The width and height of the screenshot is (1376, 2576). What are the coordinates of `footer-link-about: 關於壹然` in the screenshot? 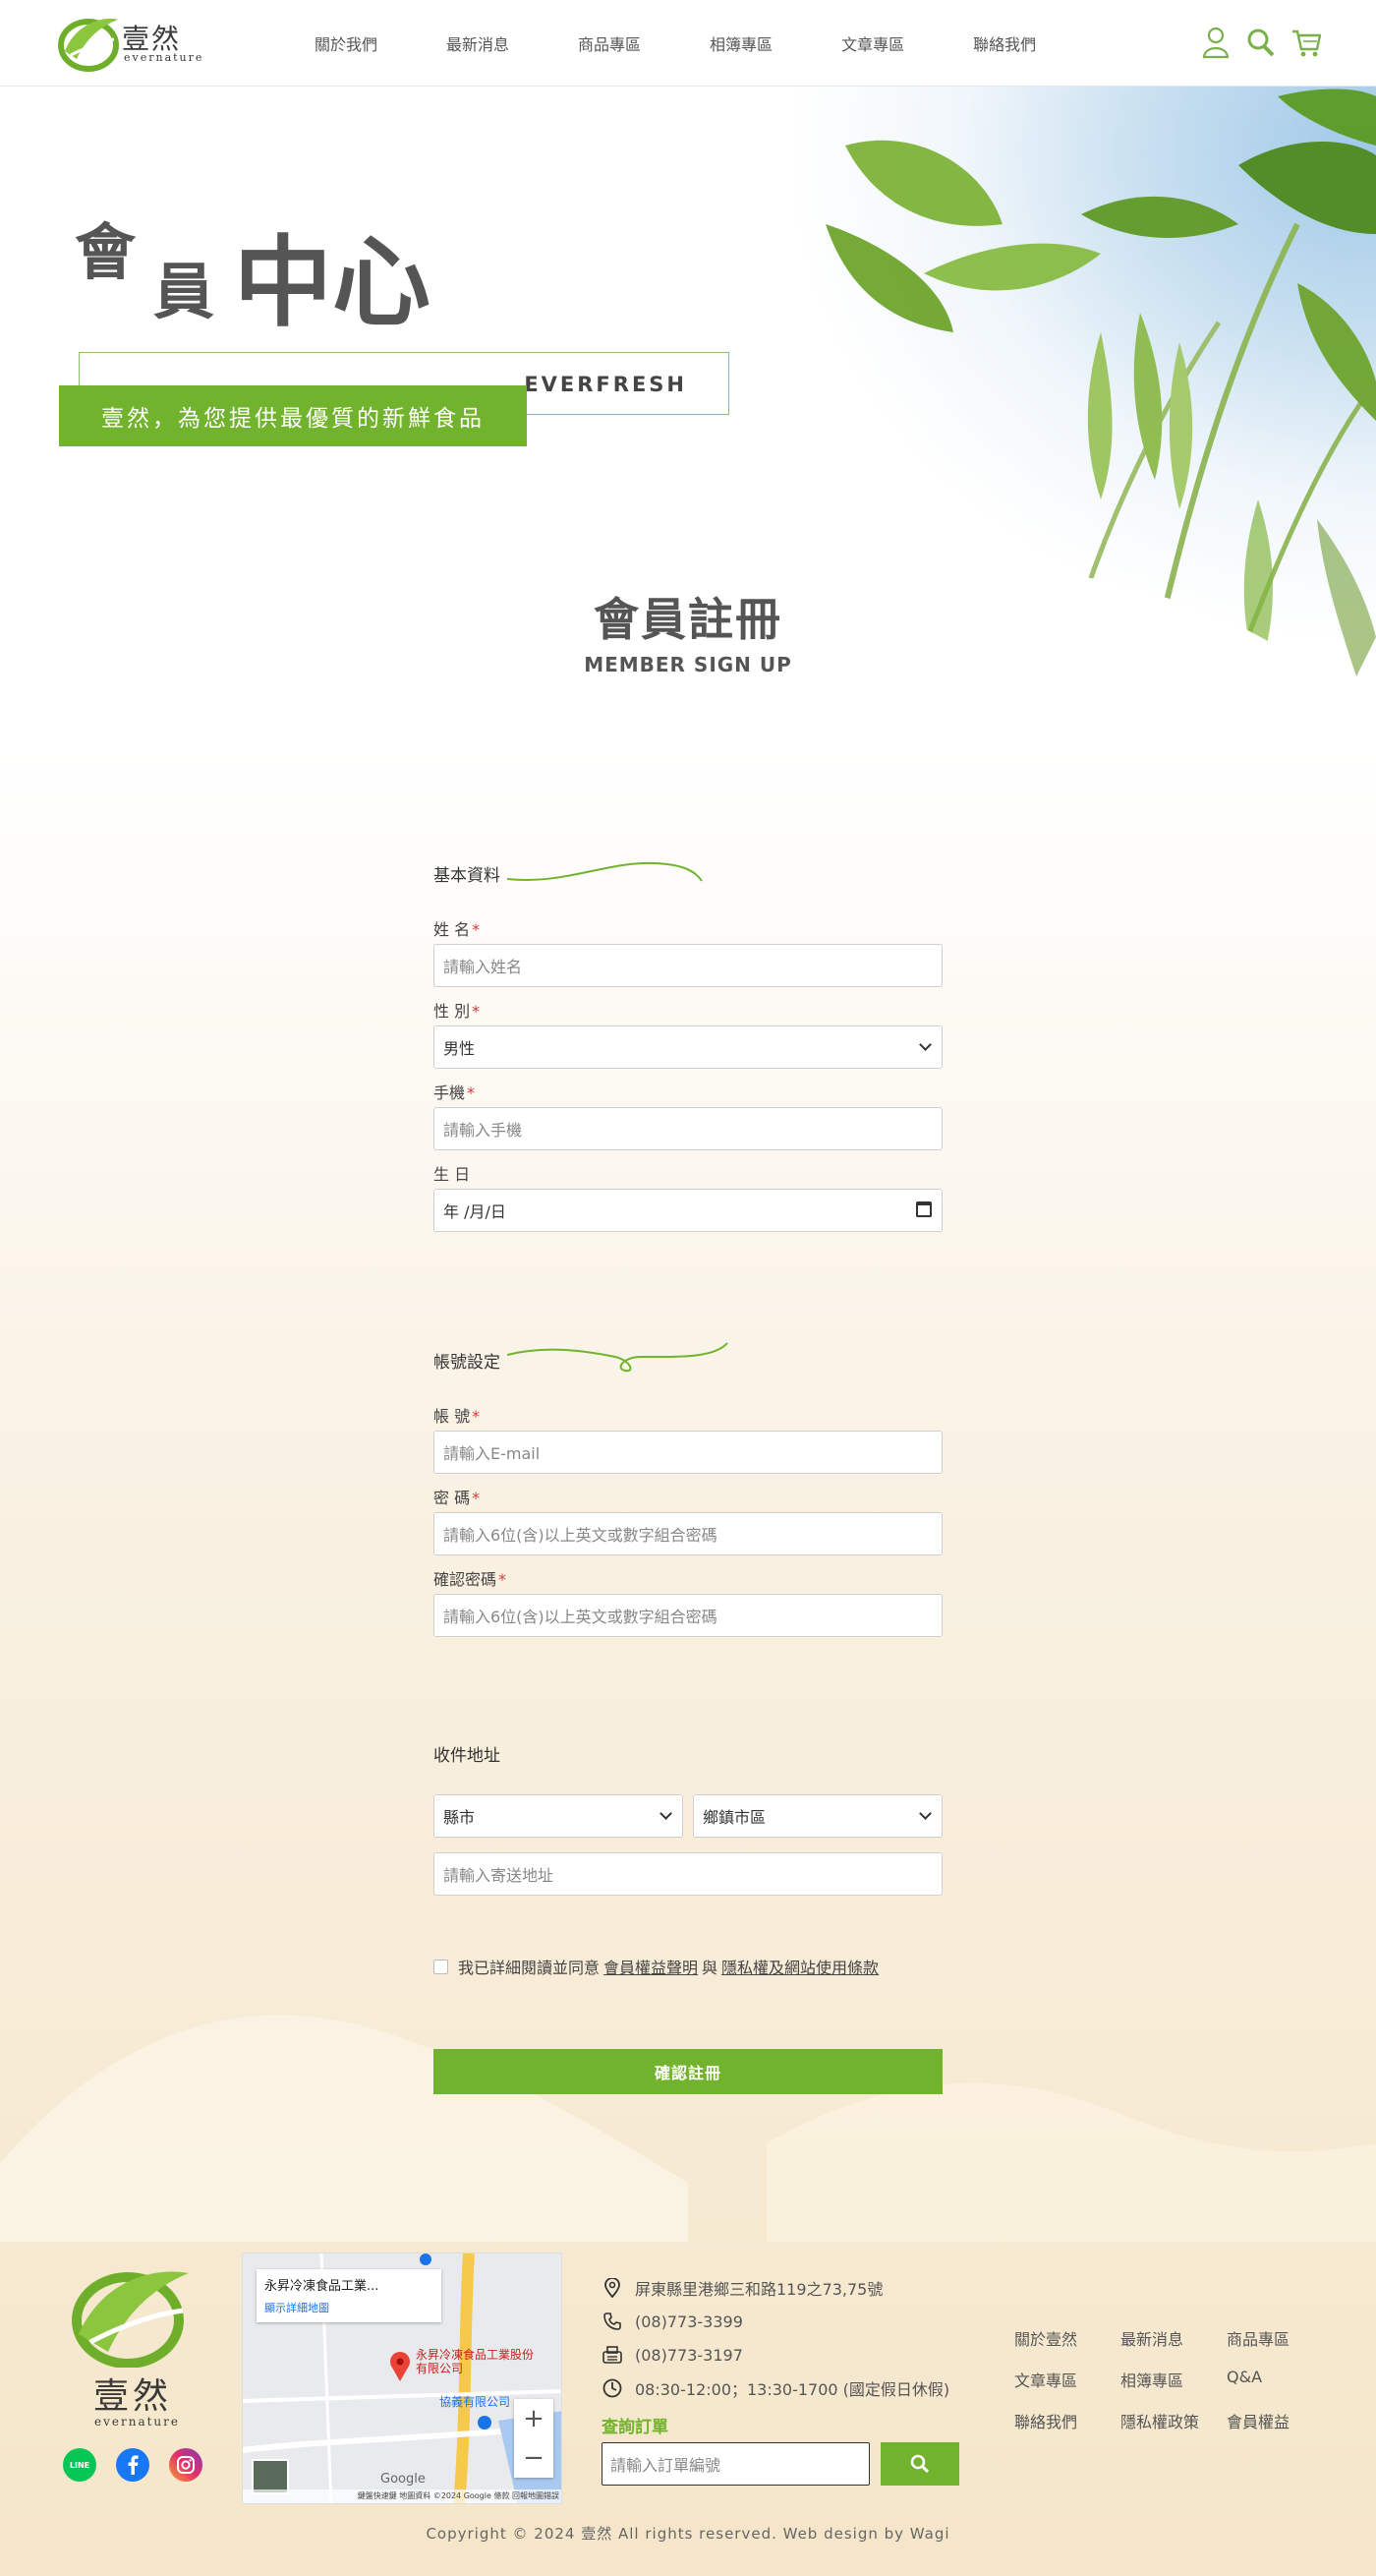 It's located at (1067, 2338).